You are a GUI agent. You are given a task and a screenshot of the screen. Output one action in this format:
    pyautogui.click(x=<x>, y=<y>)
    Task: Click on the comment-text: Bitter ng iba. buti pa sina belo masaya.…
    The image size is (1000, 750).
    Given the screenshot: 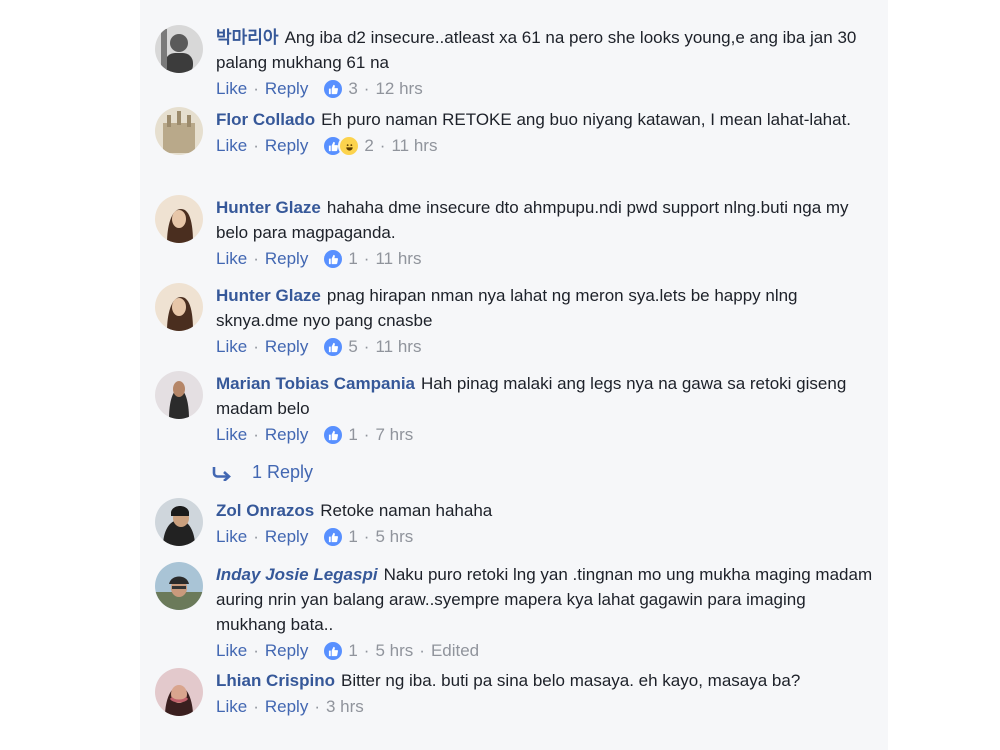 What is the action you would take?
    pyautogui.click(x=571, y=680)
    